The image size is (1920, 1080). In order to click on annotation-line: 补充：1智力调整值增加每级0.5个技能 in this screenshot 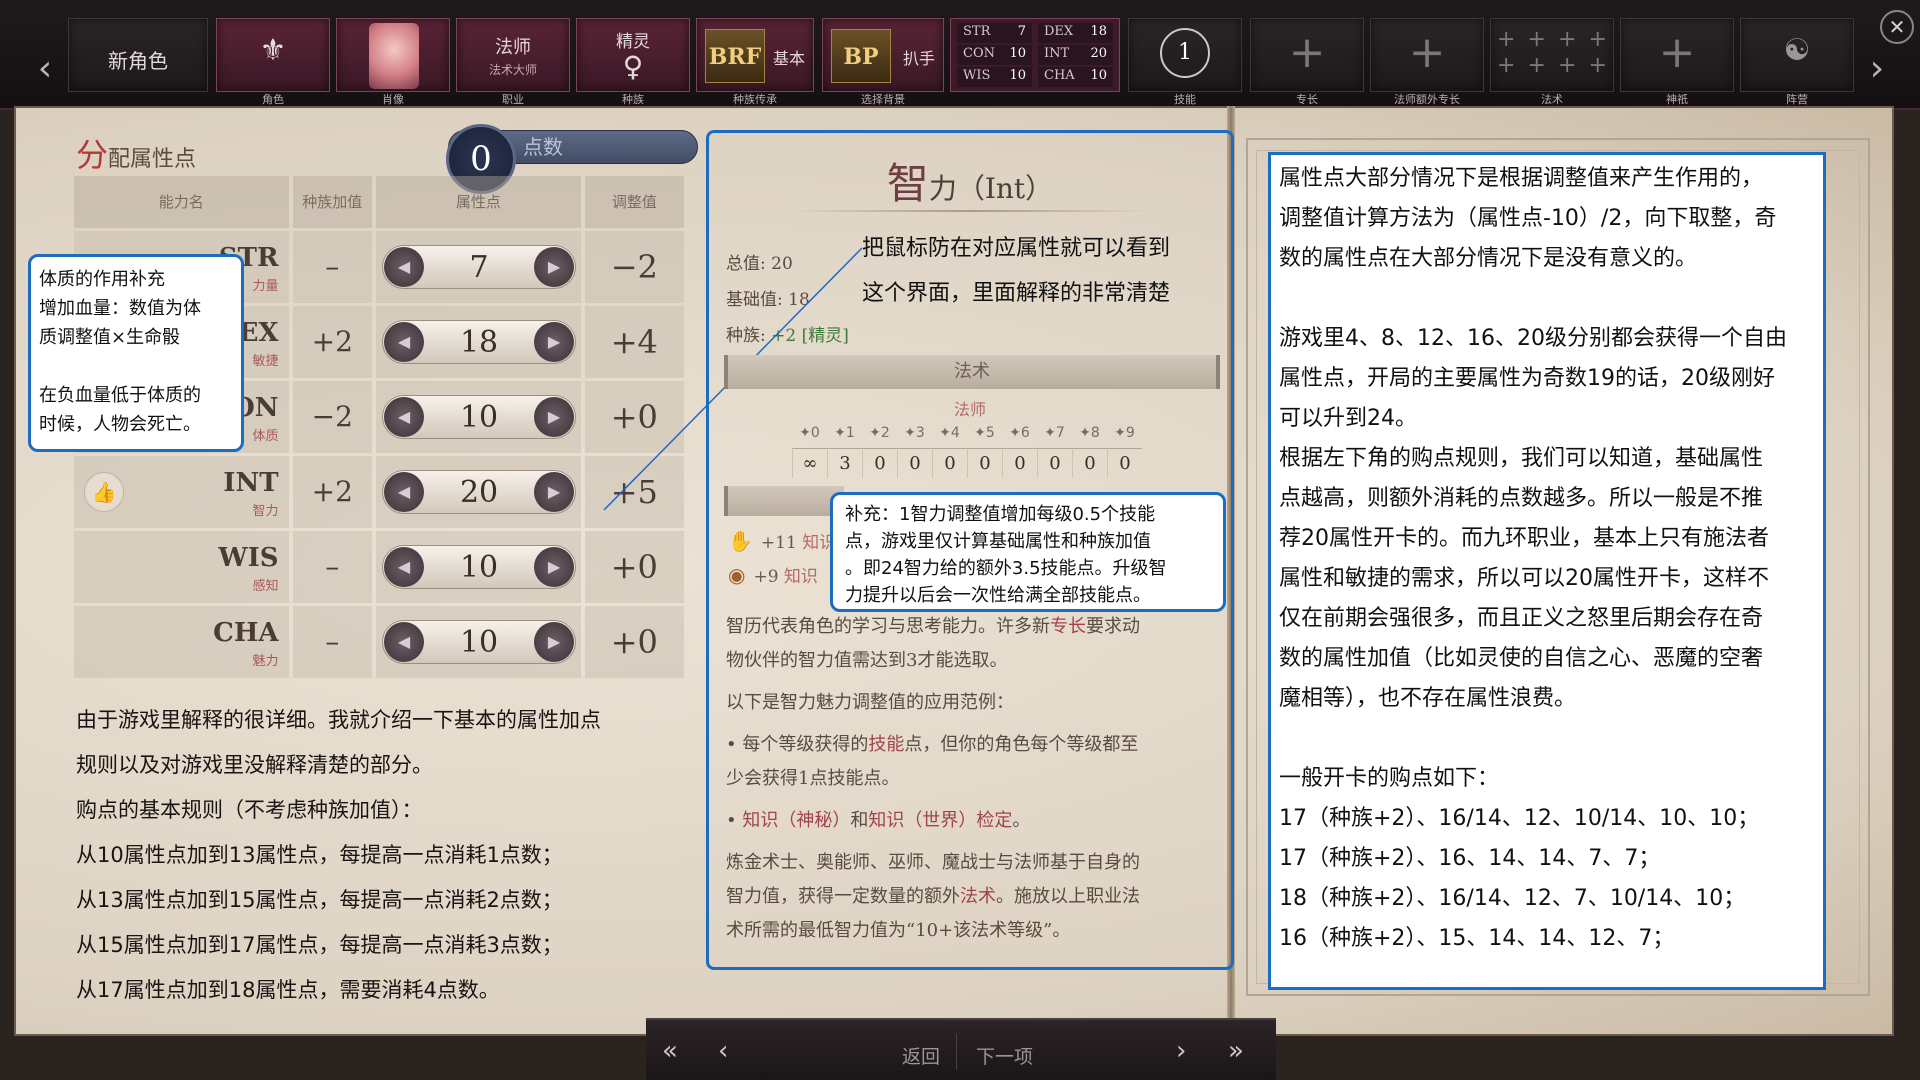, I will do `click(1000, 514)`.